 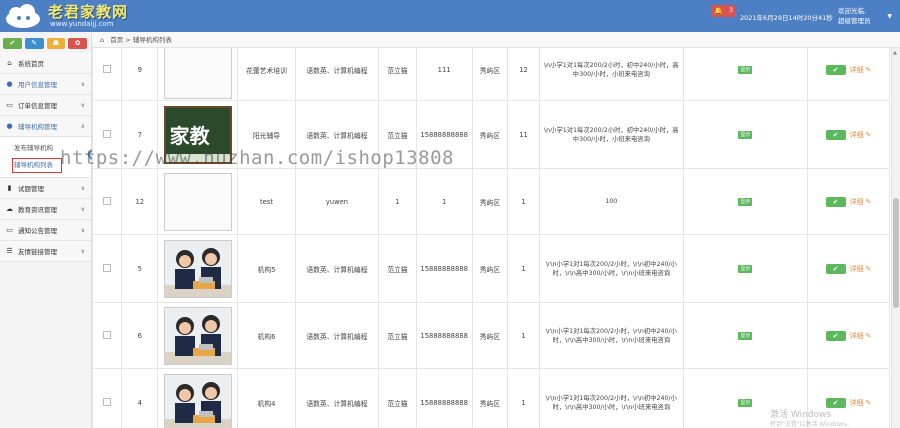 I want to click on notification-count: 3, so click(x=731, y=10).